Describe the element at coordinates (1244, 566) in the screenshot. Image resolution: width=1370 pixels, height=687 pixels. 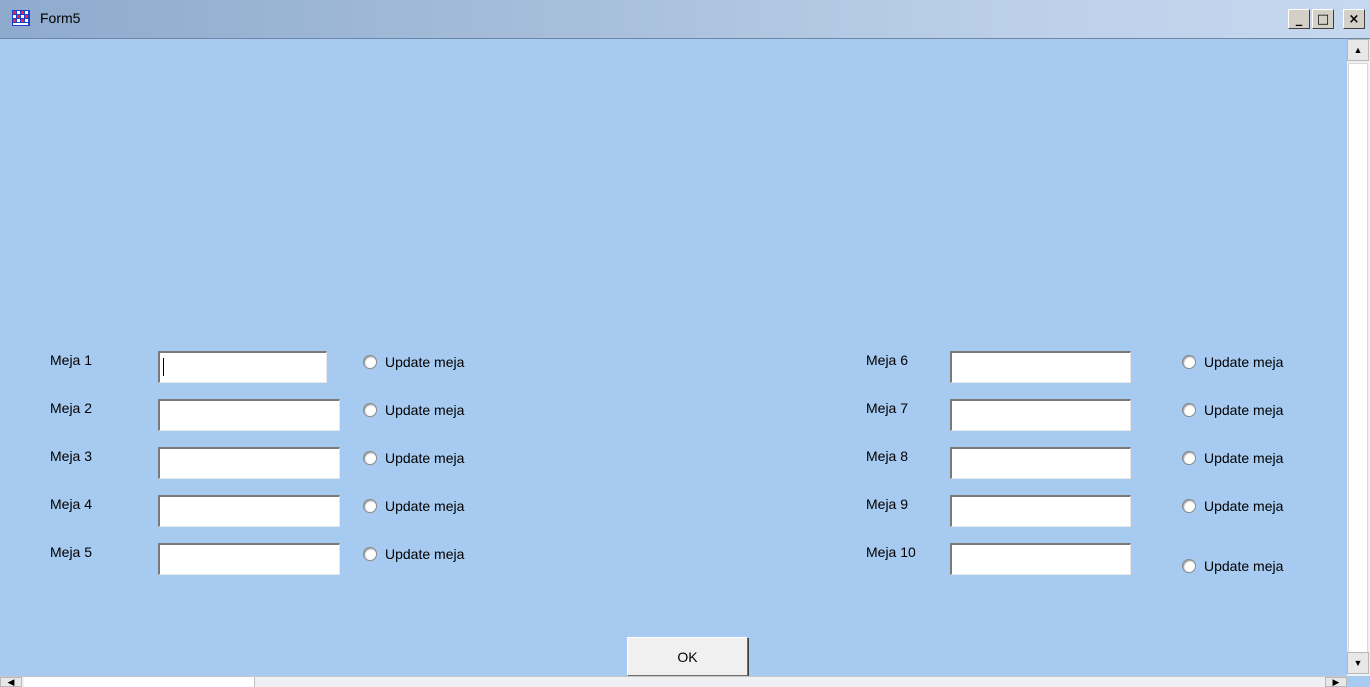
I see `update-meja-10-label: Update meja` at that location.